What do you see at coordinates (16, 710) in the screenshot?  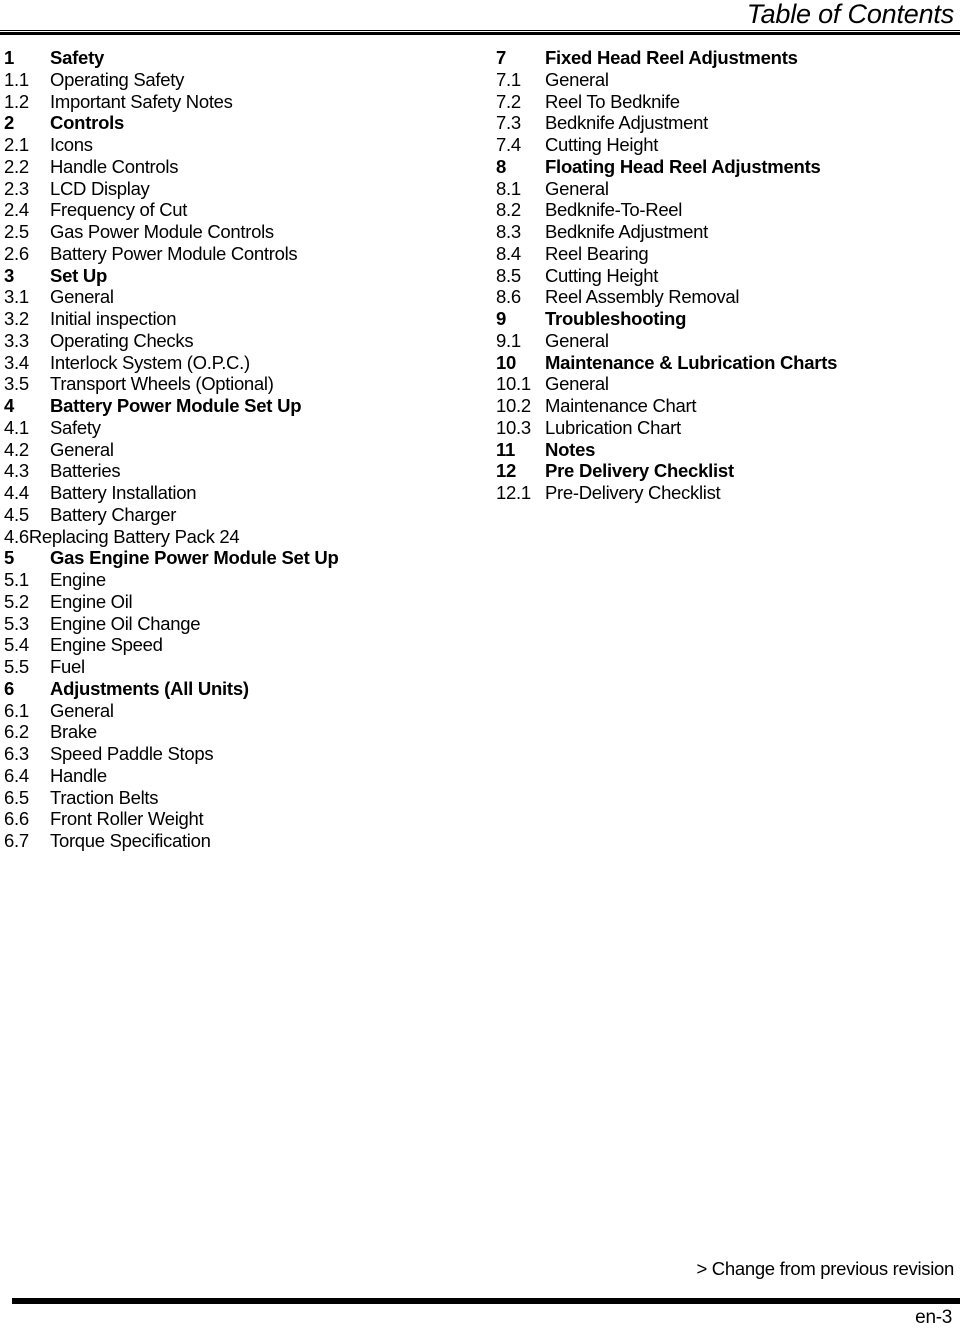 I see `toc-entry-number: 6.1` at bounding box center [16, 710].